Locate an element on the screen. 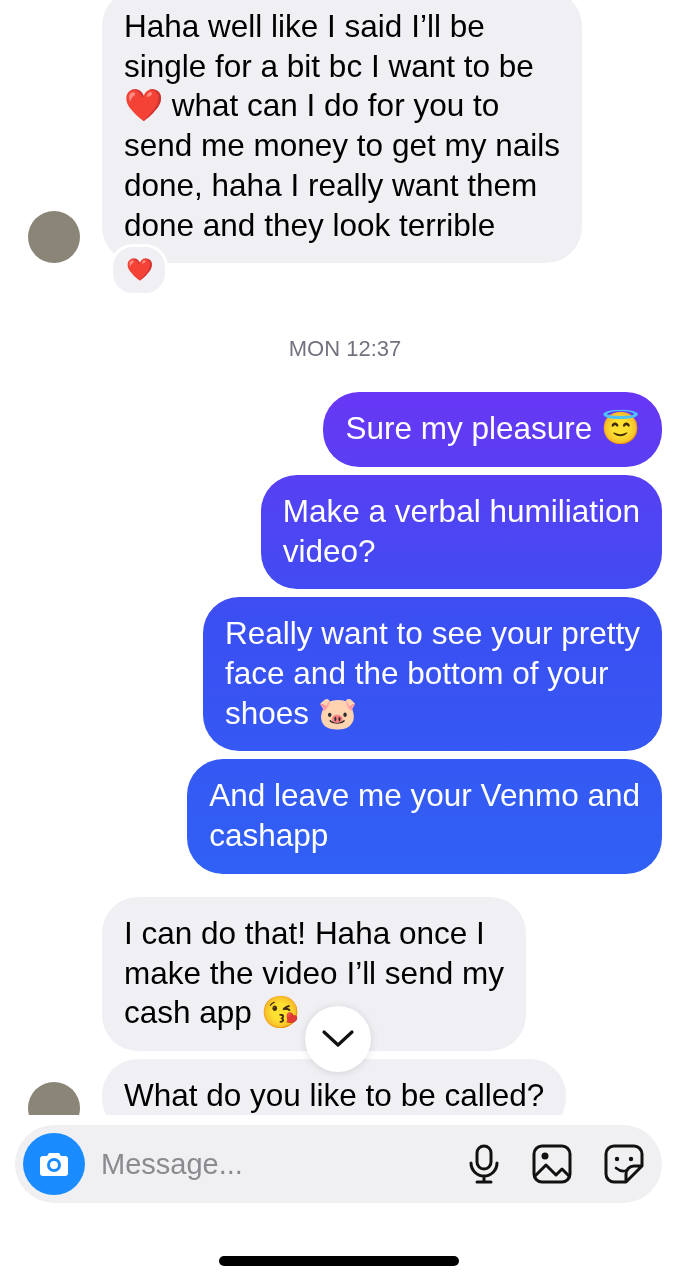 Image resolution: width=677 pixels, height=1280 pixels. microphone-icon is located at coordinates (484, 1164).